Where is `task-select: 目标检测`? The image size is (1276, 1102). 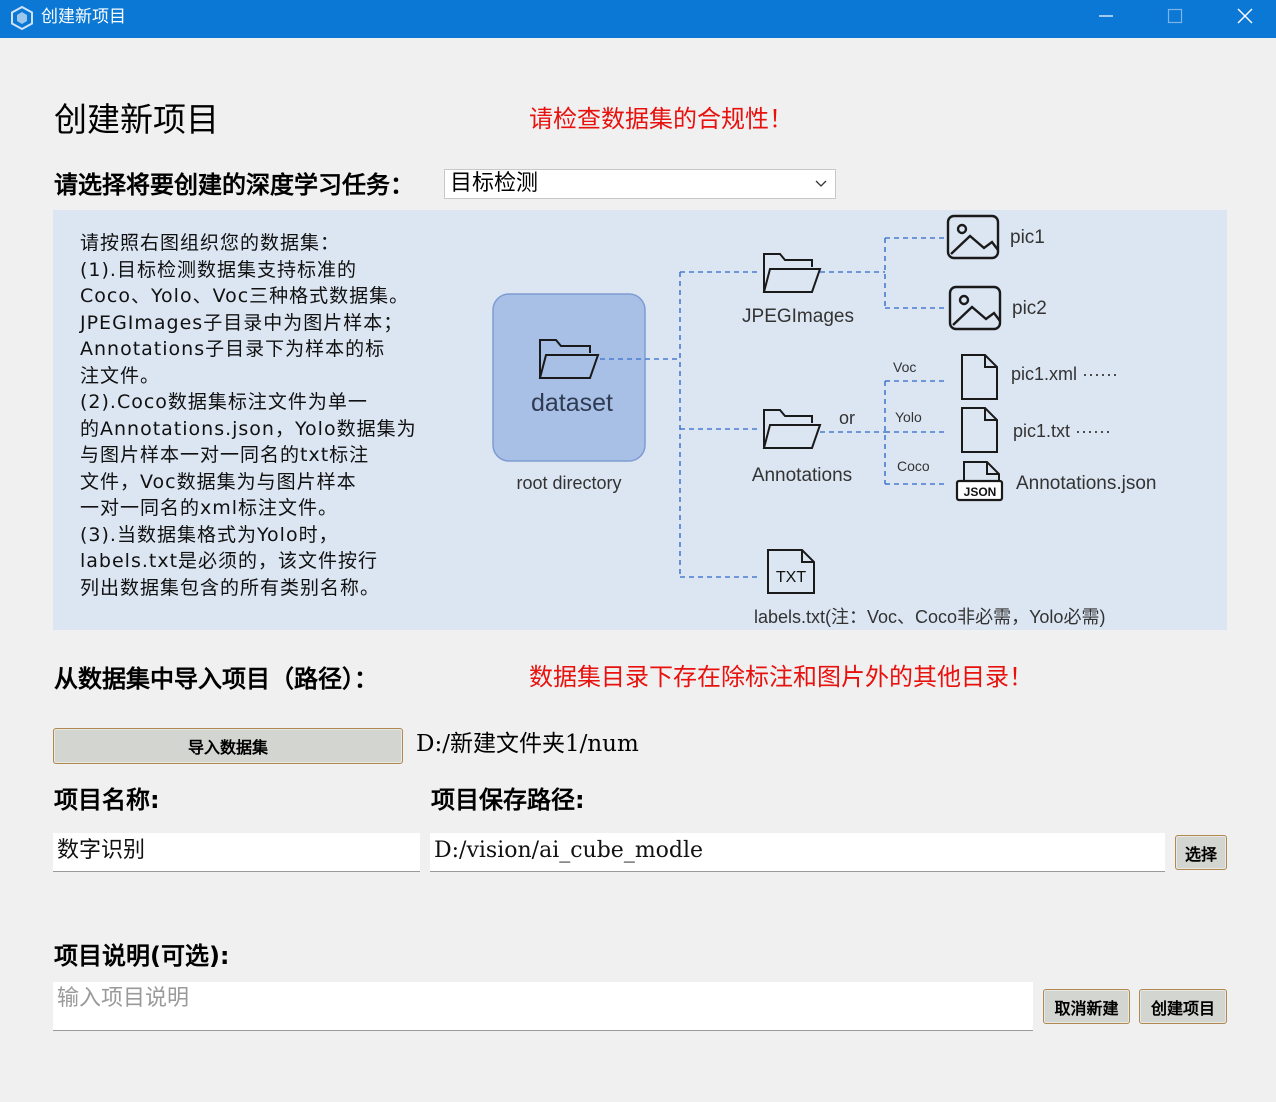 task-select: 目标检测 is located at coordinates (640, 184).